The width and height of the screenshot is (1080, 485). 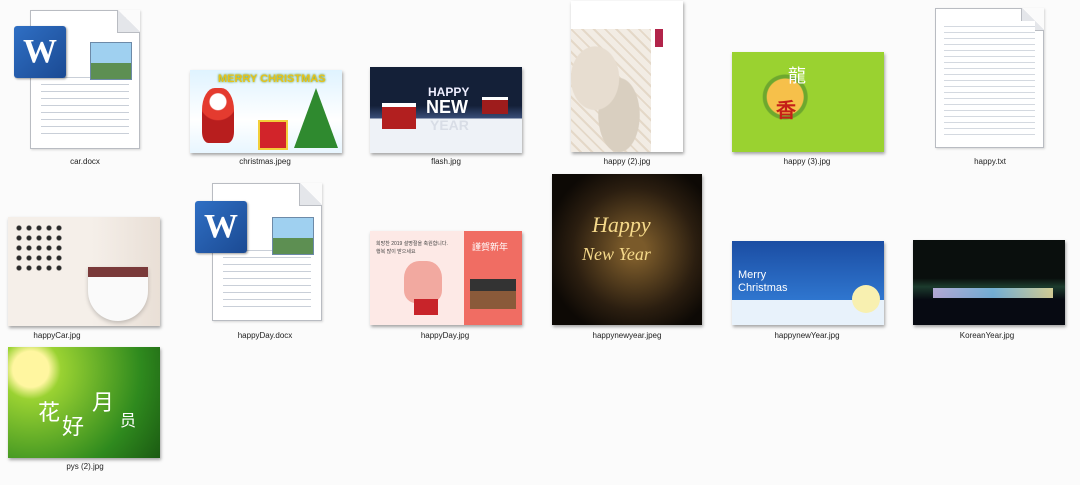 What do you see at coordinates (989, 78) in the screenshot?
I see `text-document-icon` at bounding box center [989, 78].